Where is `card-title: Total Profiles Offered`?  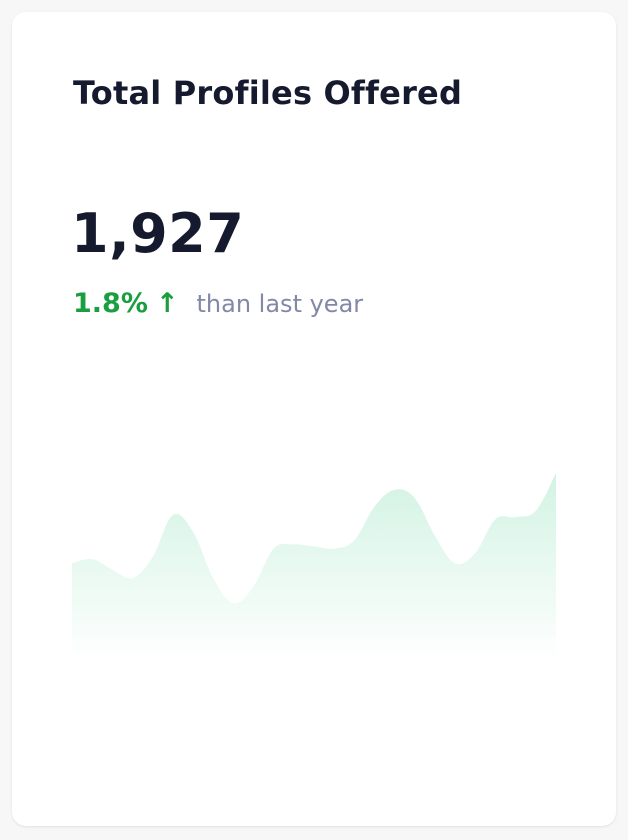
card-title: Total Profiles Offered is located at coordinates (268, 93).